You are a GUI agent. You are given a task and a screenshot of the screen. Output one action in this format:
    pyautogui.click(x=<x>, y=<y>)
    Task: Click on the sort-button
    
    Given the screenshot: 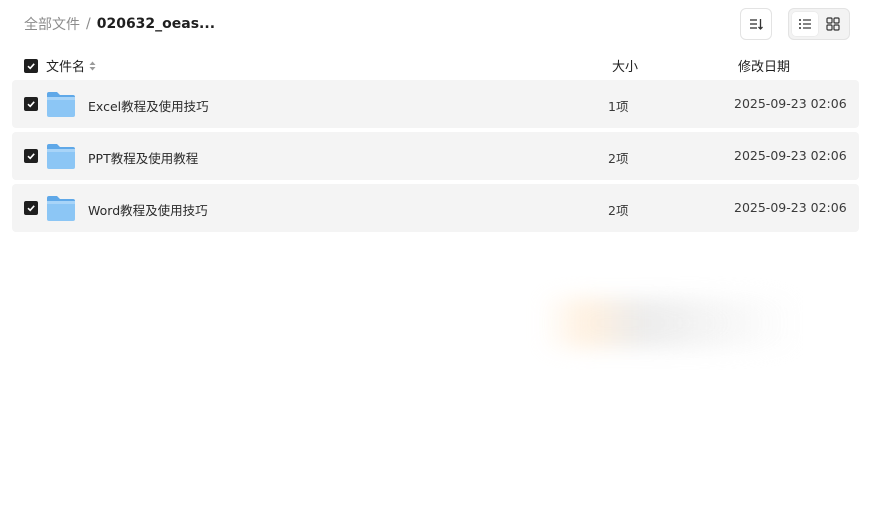 What is the action you would take?
    pyautogui.click(x=756, y=24)
    